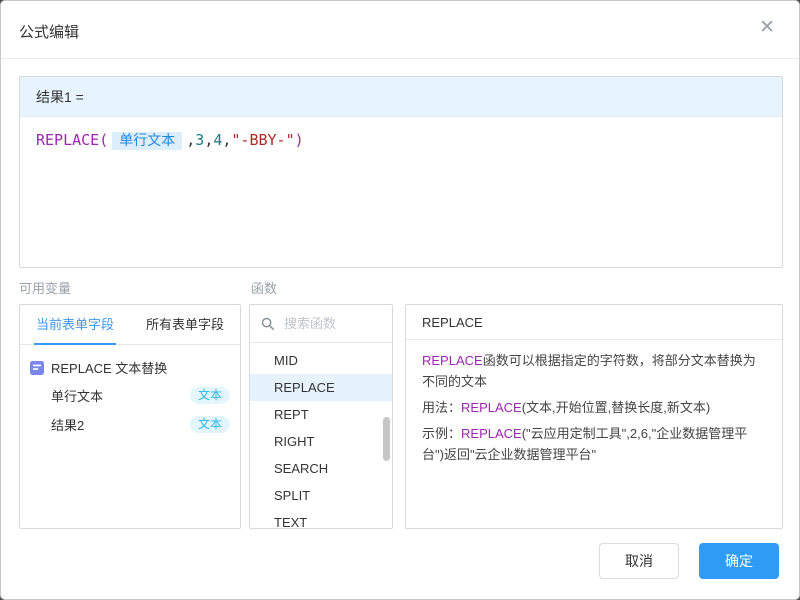 The image size is (800, 600). I want to click on search-input, so click(328, 323).